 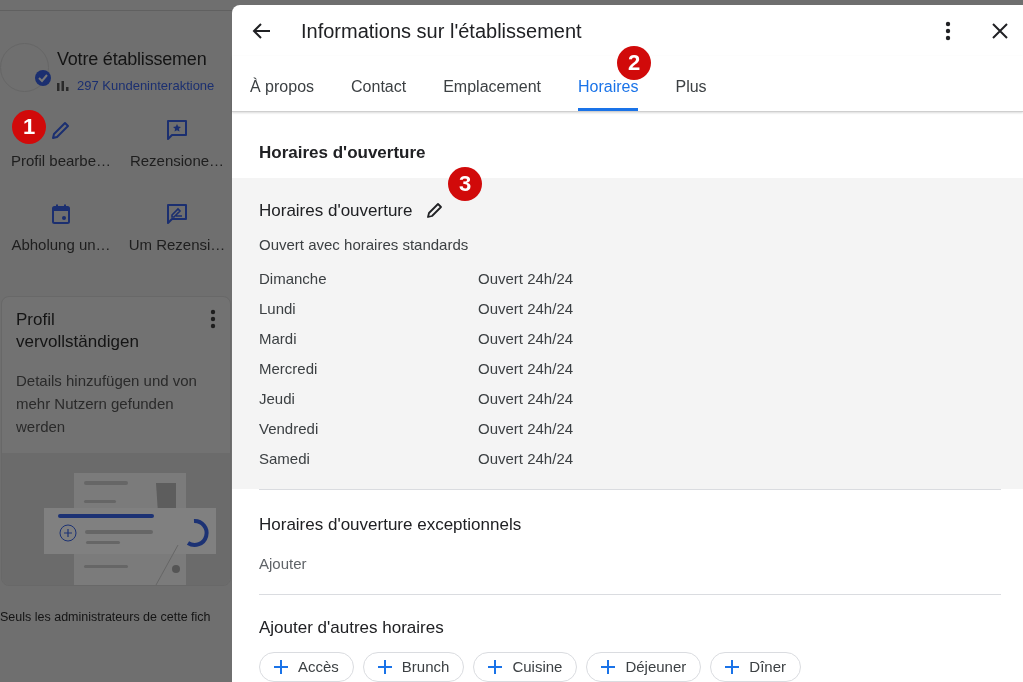 What do you see at coordinates (379, 83) in the screenshot?
I see `tab: Contact` at bounding box center [379, 83].